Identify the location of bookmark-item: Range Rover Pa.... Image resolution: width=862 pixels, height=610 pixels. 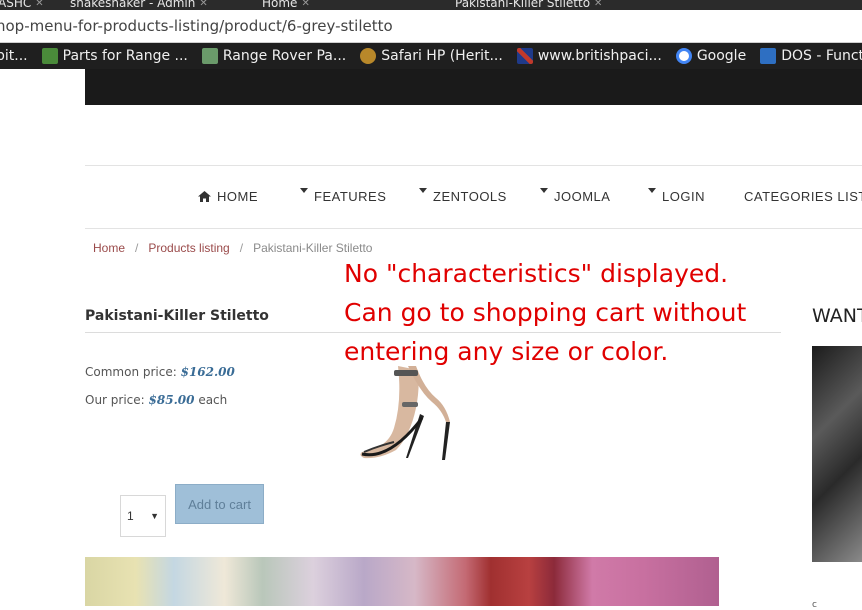
(274, 56).